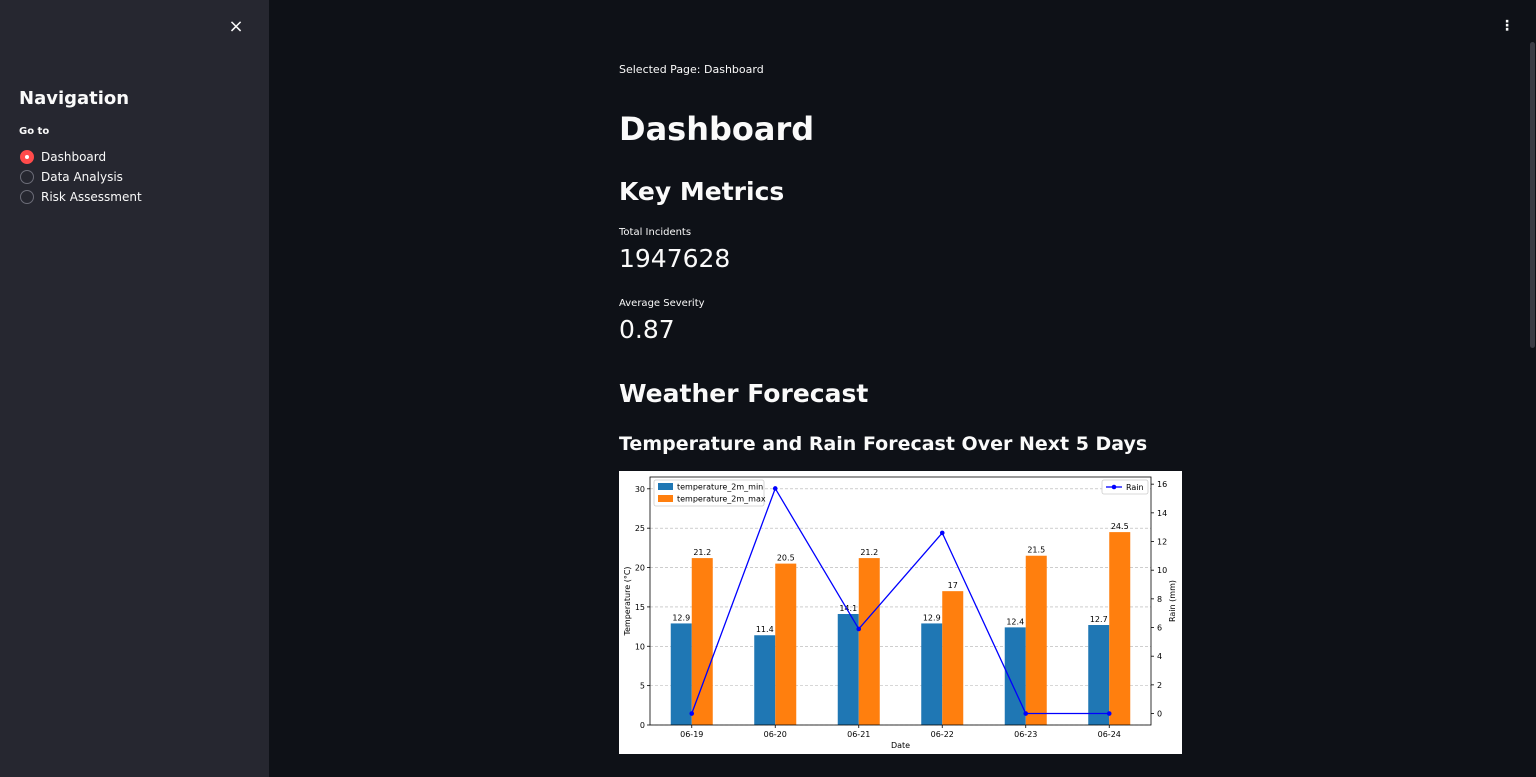 Image resolution: width=1536 pixels, height=777 pixels. What do you see at coordinates (1532, 195) in the screenshot?
I see `scrollbar` at bounding box center [1532, 195].